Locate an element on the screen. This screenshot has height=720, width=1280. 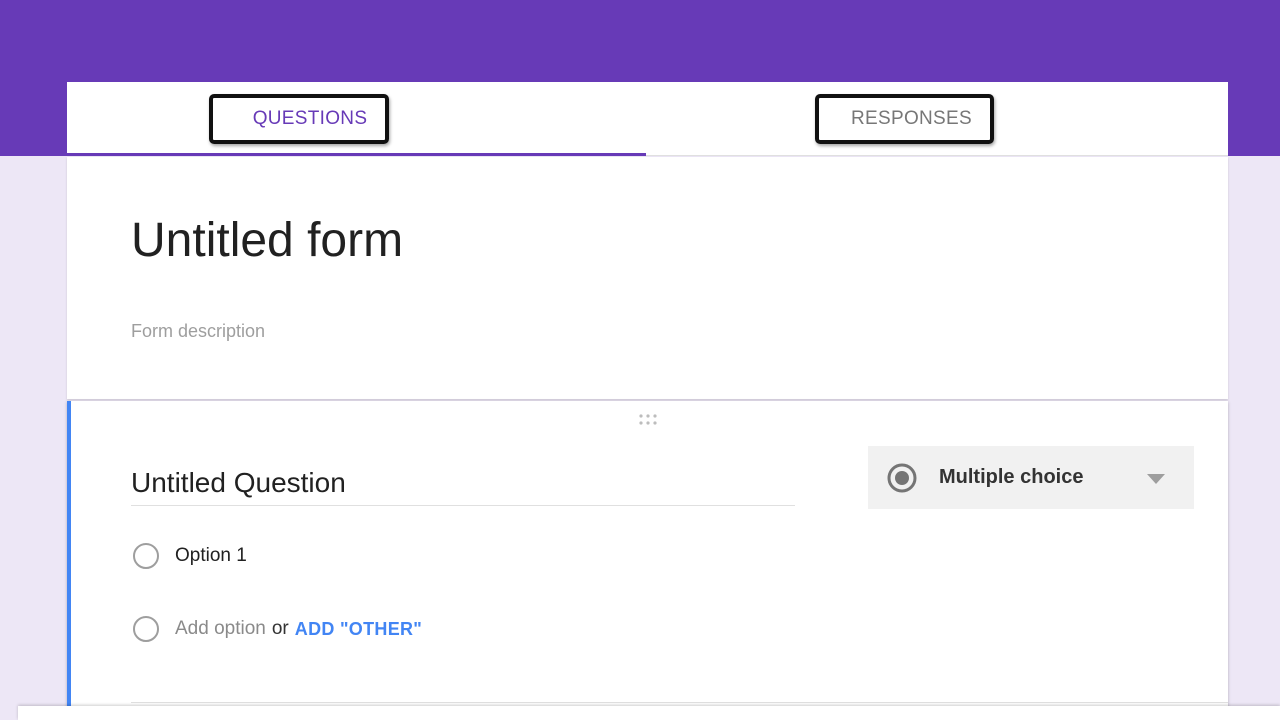
form-description-field: Form description is located at coordinates (198, 331).